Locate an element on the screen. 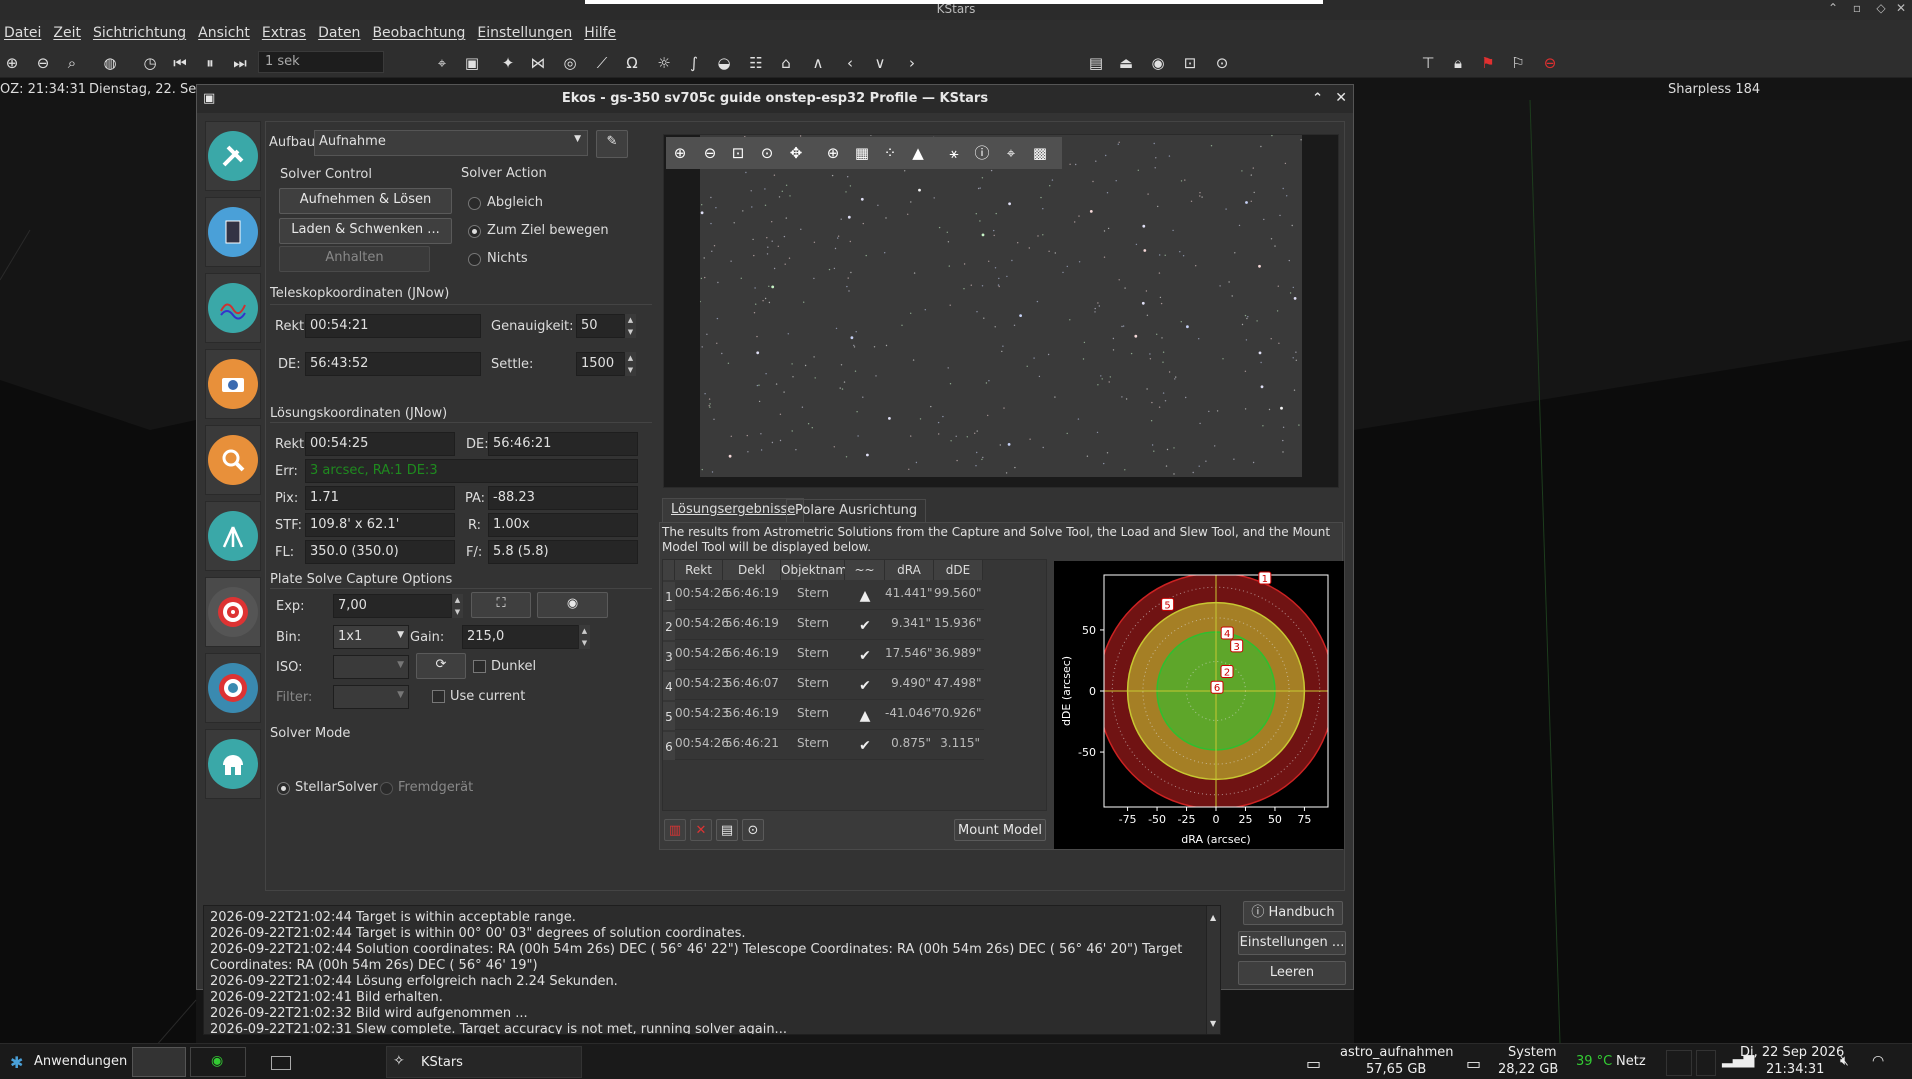  left-icon: ‹ is located at coordinates (850, 63).